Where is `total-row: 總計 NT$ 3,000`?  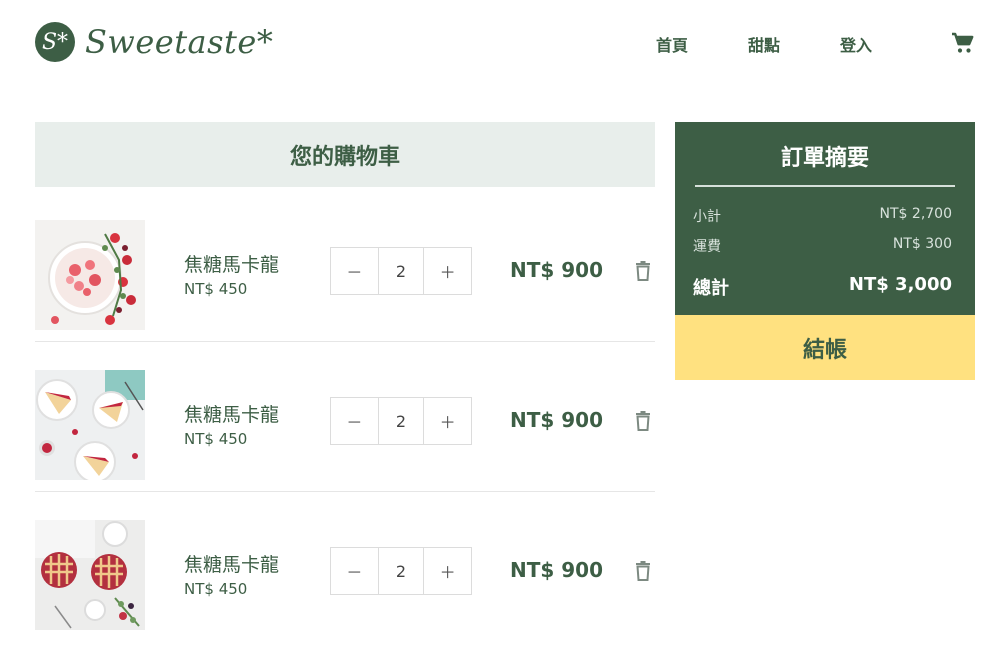
total-row: 總計 NT$ 3,000 is located at coordinates (822, 287).